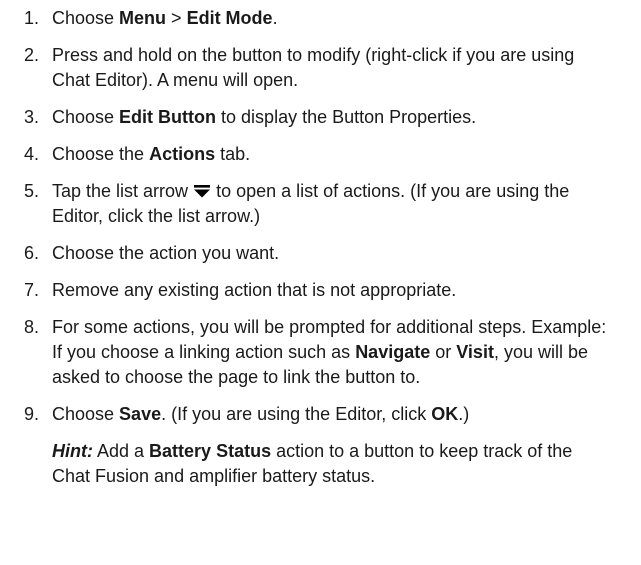 This screenshot has height=565, width=641. What do you see at coordinates (210, 451) in the screenshot?
I see `battery-status-term: Battery Status` at bounding box center [210, 451].